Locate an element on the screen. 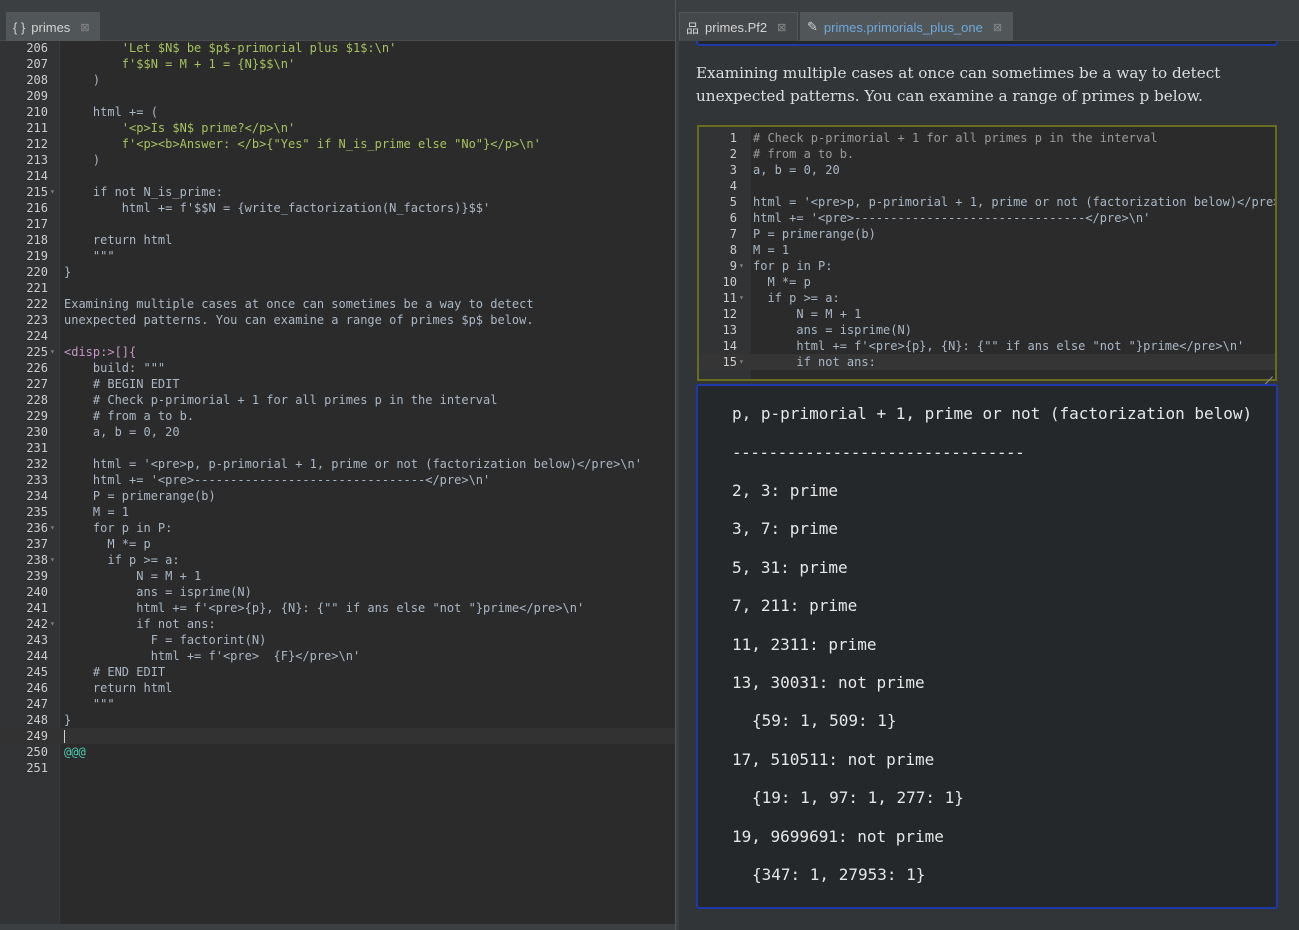 The height and width of the screenshot is (930, 1299). line-number: 15 is located at coordinates (729, 362).